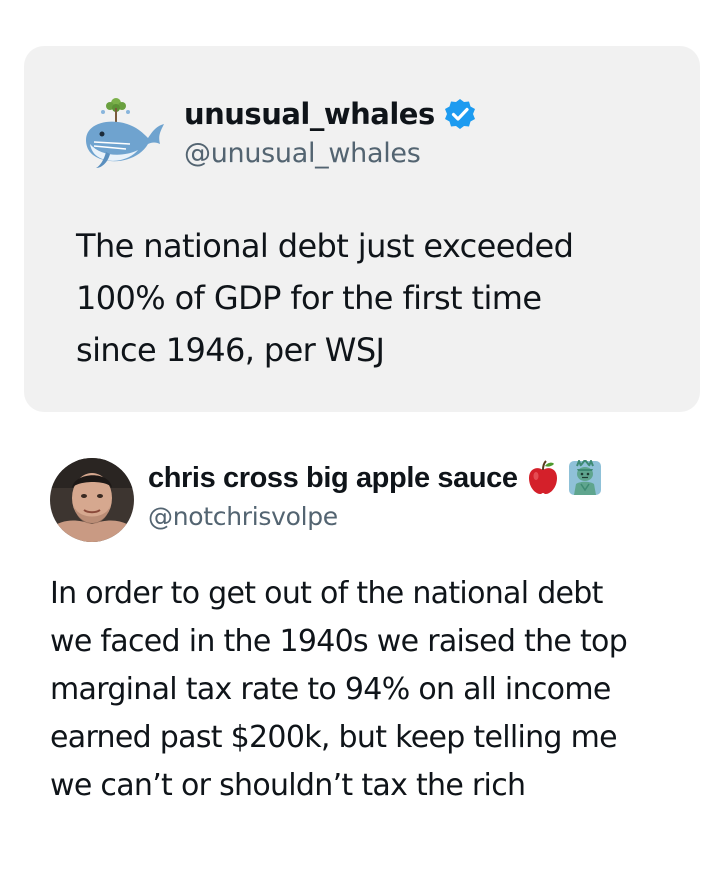  What do you see at coordinates (330, 689) in the screenshot?
I see `reply-text-line: marginal tax rate to 94% on all income` at bounding box center [330, 689].